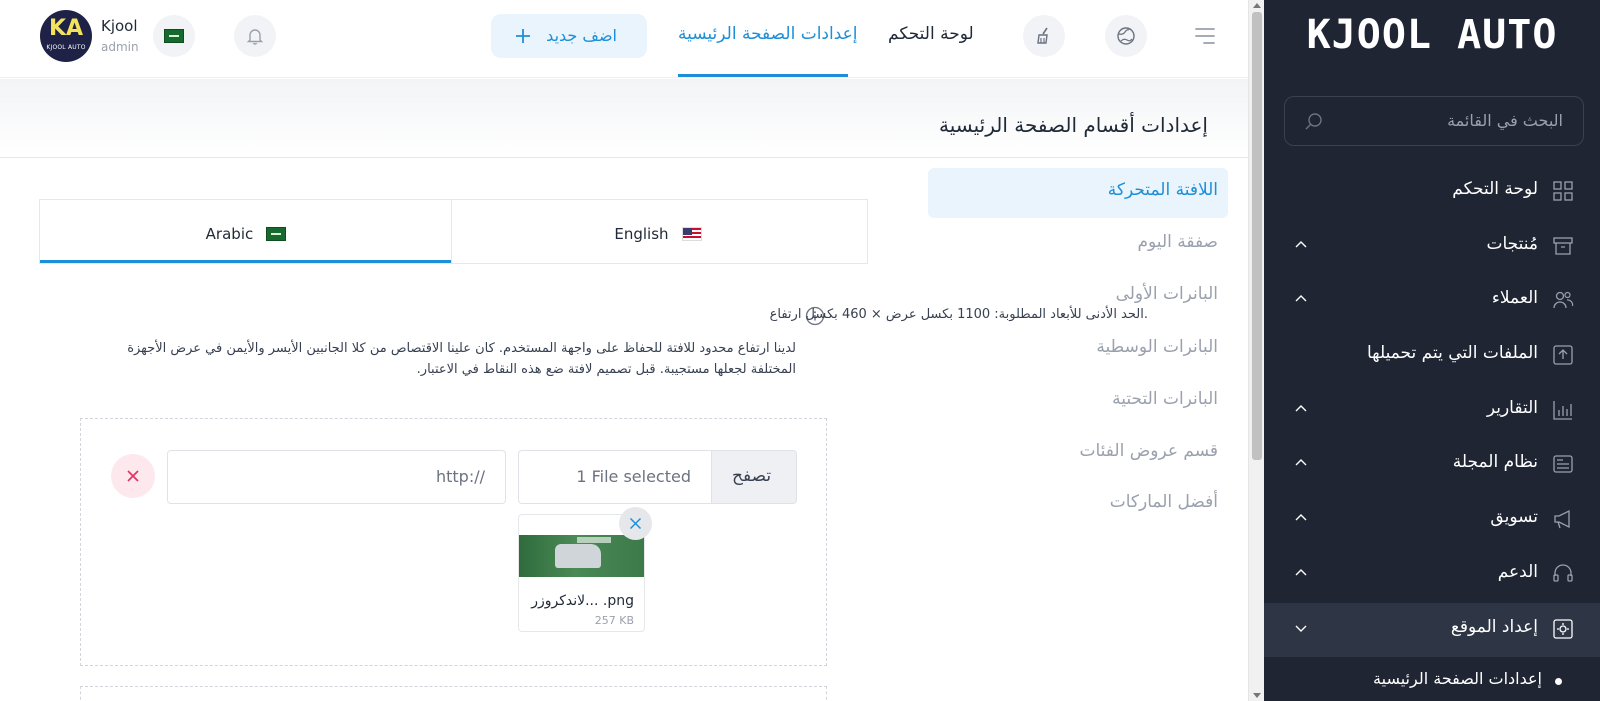 Image resolution: width=1600 pixels, height=701 pixels. I want to click on bell-icon, so click(255, 37).